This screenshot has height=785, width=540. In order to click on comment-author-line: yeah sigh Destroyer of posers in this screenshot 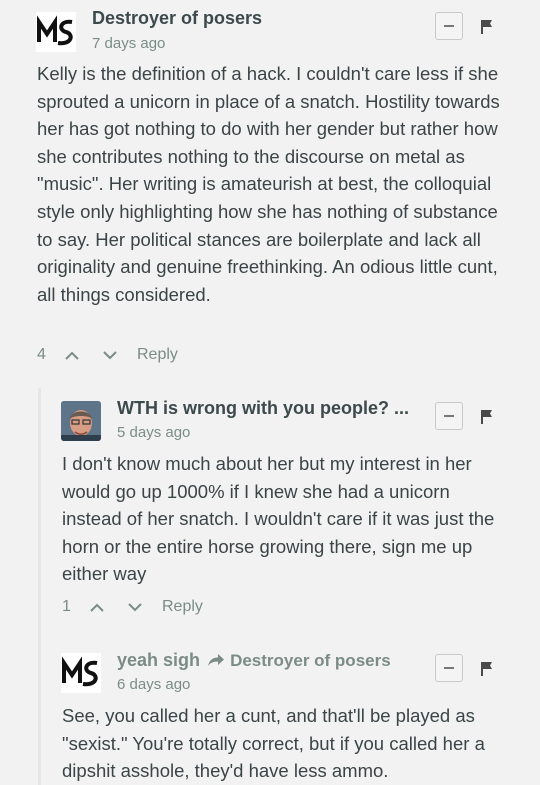, I will do `click(254, 660)`.